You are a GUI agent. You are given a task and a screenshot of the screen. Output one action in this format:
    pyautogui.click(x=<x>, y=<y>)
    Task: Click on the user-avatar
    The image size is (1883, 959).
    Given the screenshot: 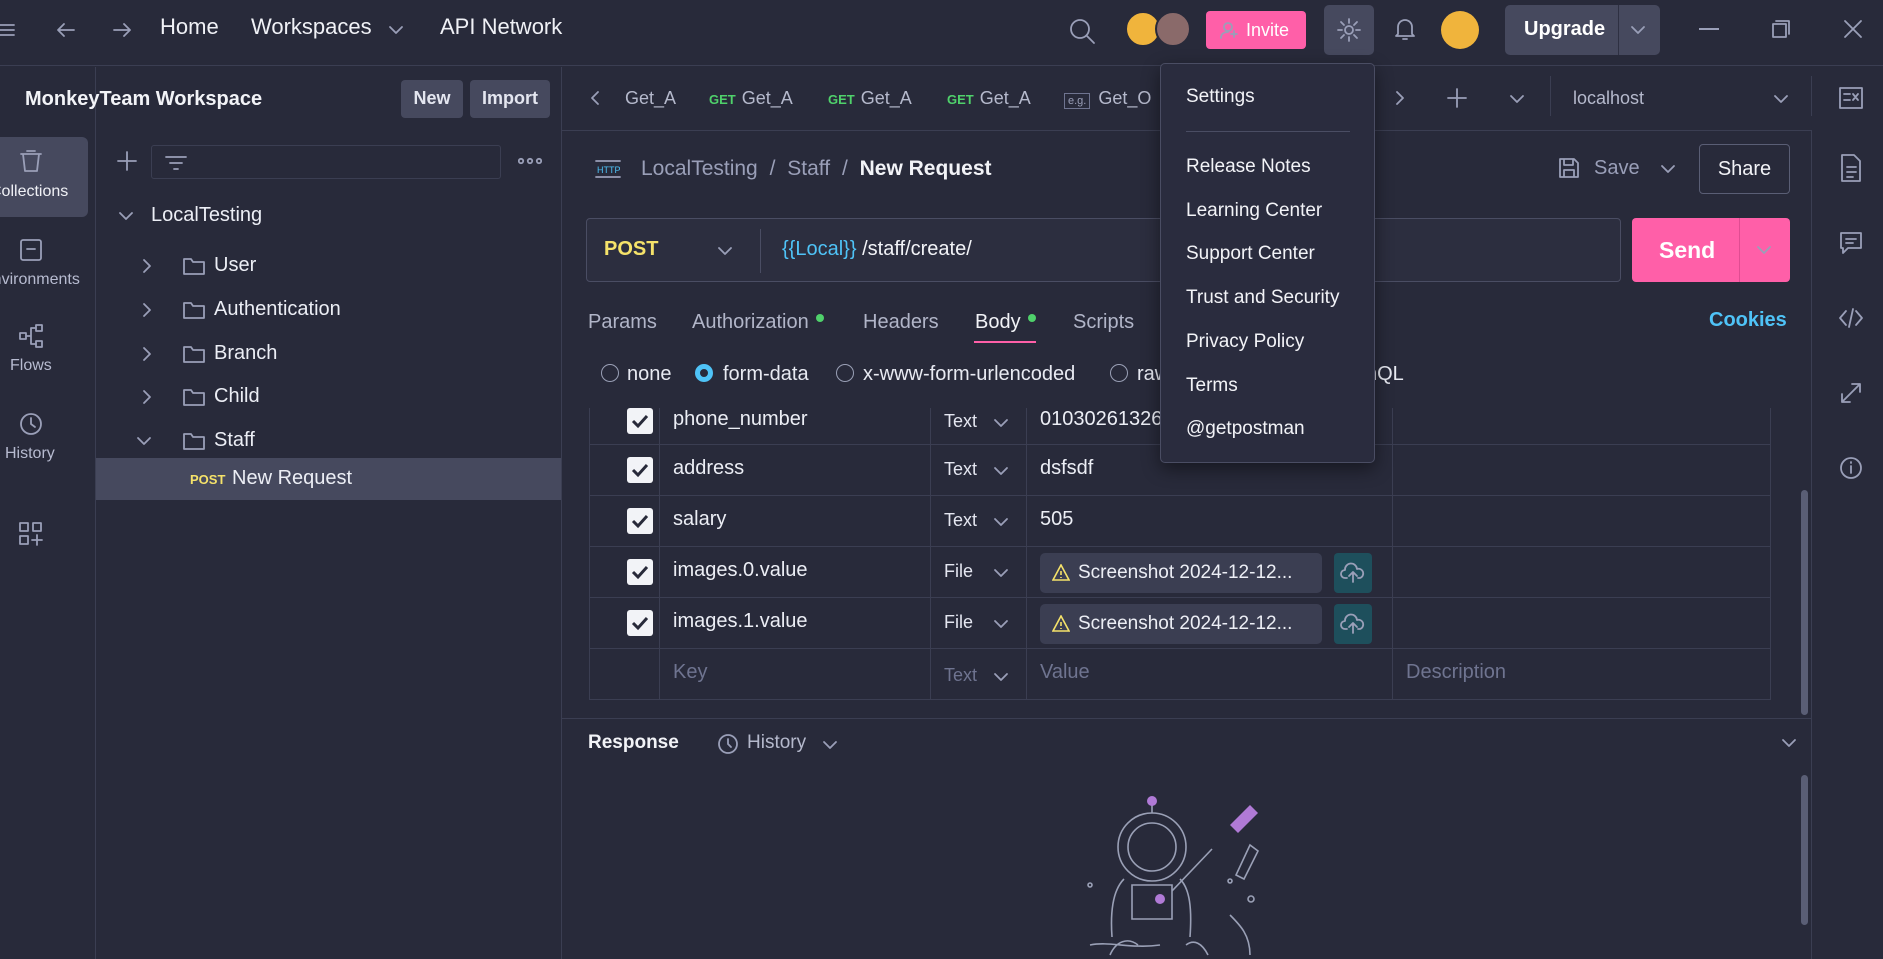 What is the action you would take?
    pyautogui.click(x=1460, y=30)
    